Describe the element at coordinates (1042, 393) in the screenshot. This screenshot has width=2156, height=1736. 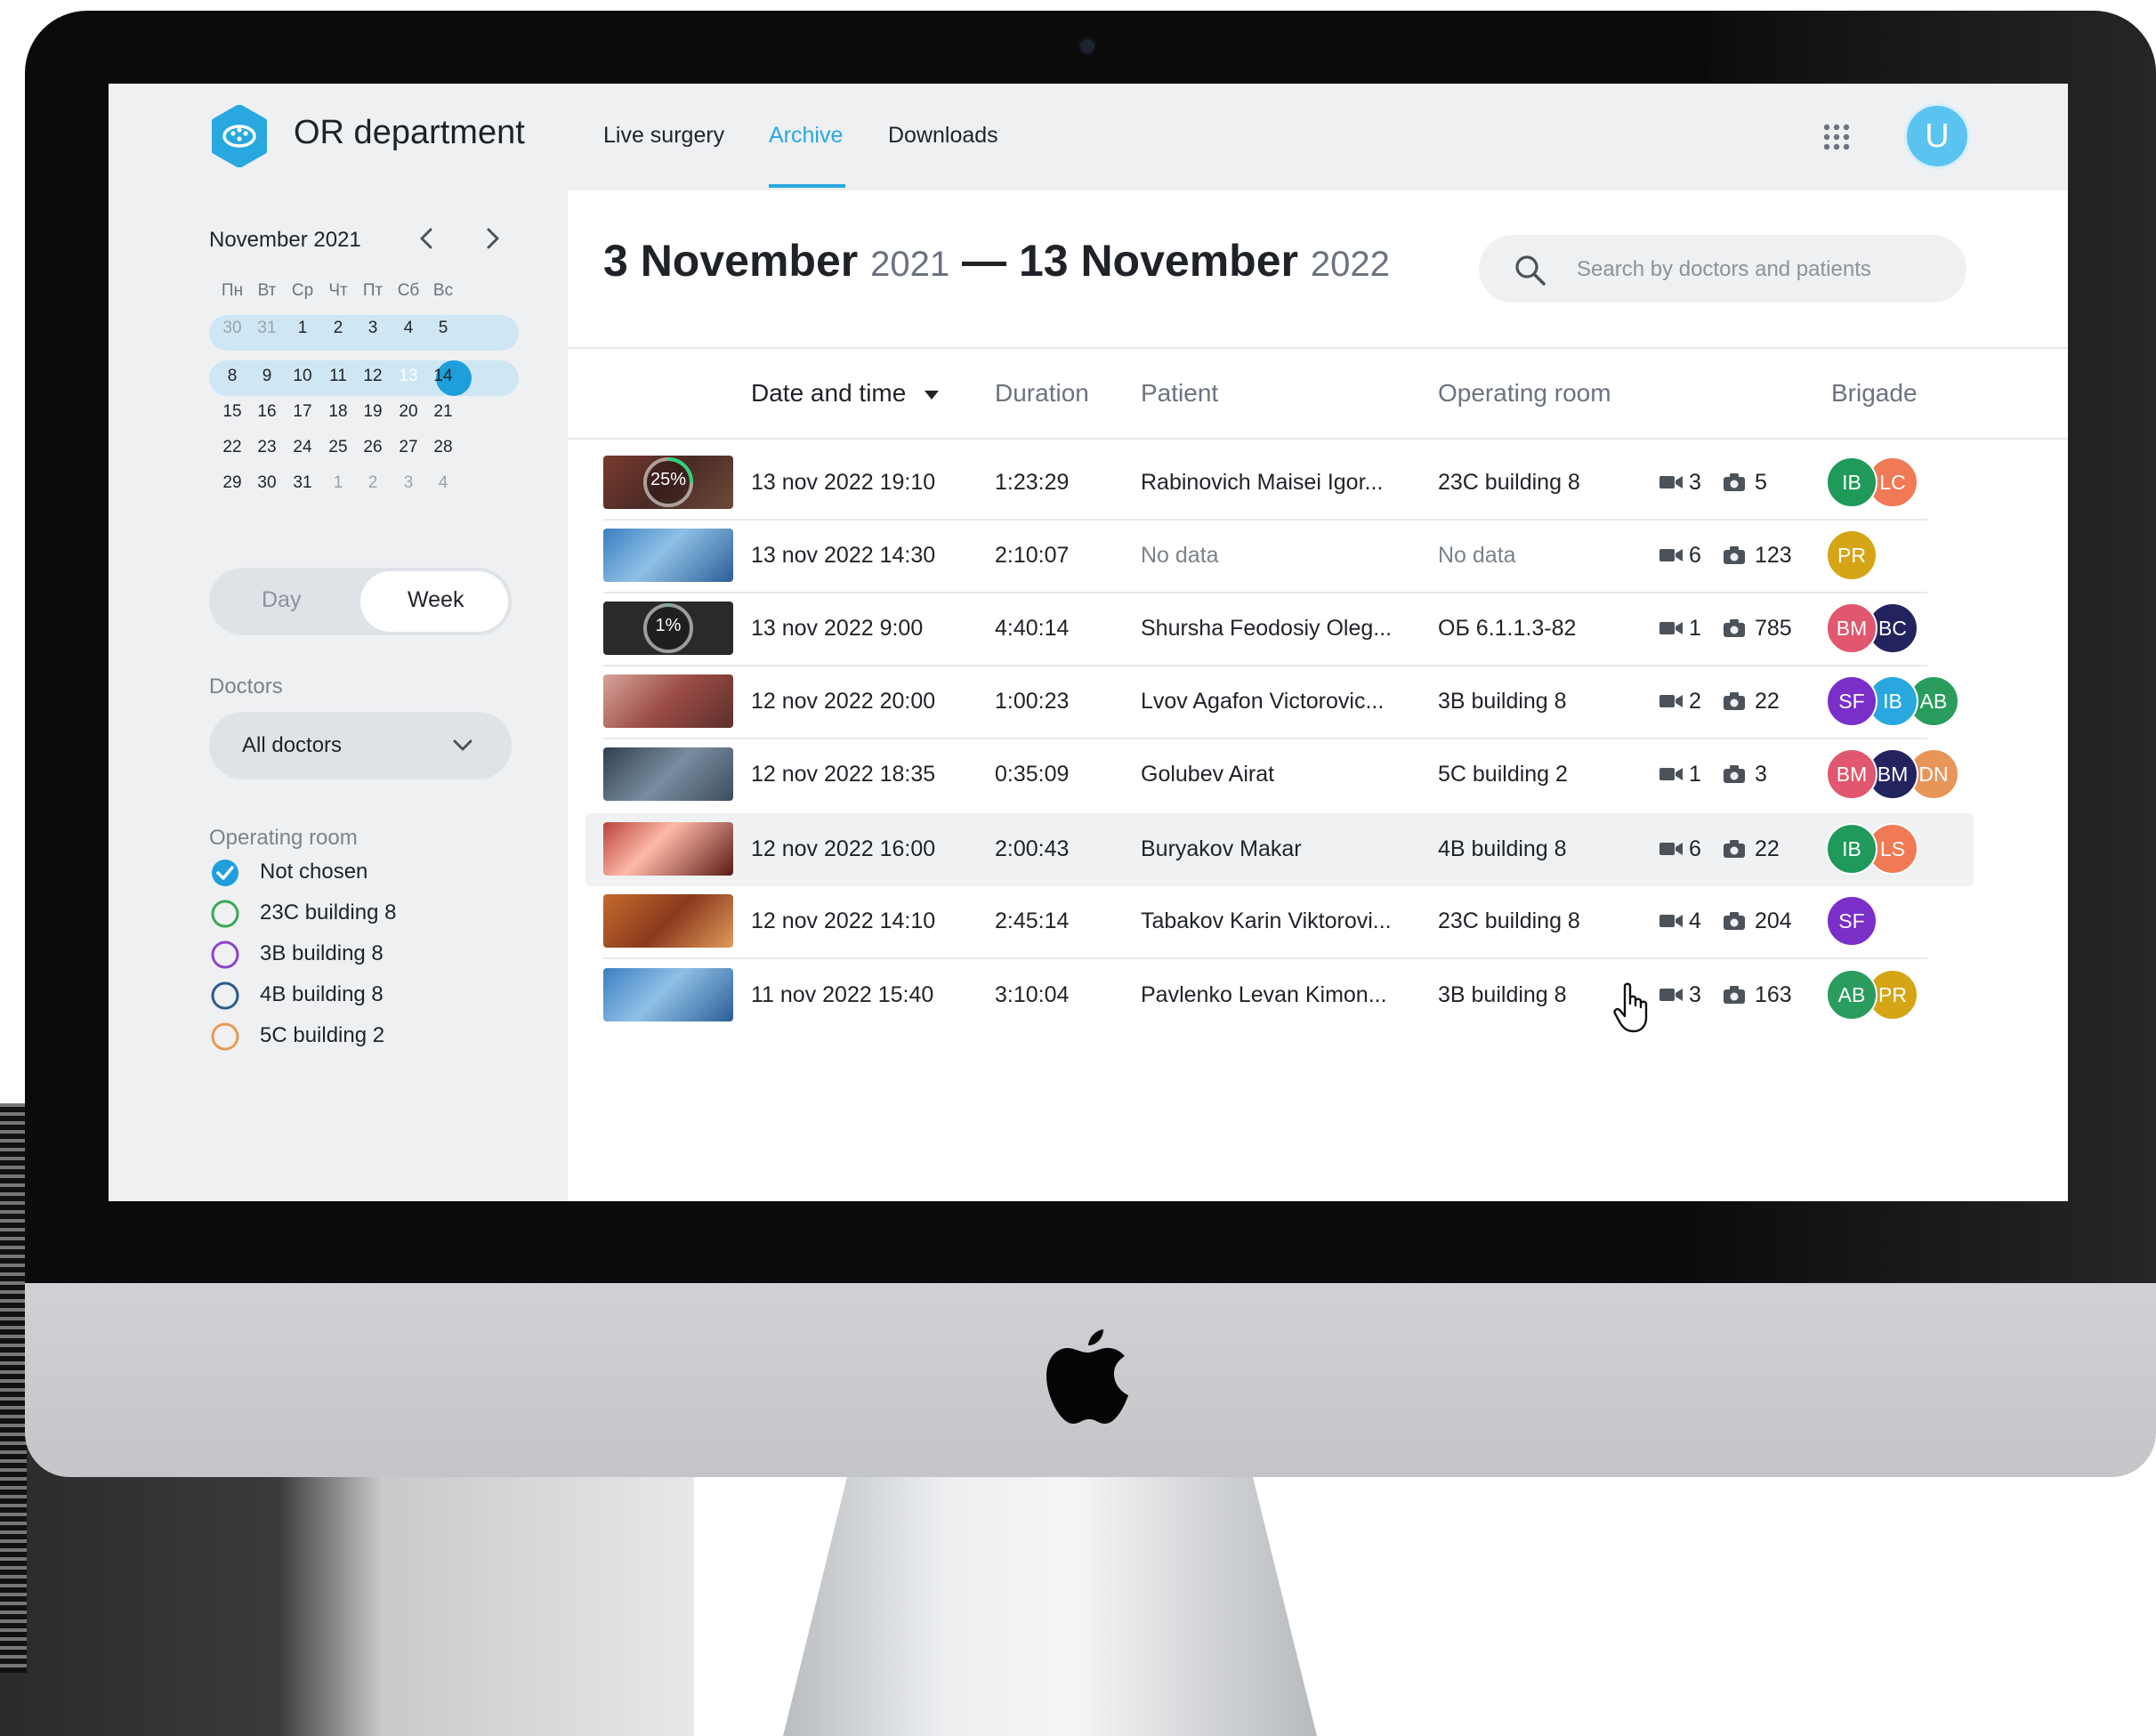
I see `col-duration: Duration` at that location.